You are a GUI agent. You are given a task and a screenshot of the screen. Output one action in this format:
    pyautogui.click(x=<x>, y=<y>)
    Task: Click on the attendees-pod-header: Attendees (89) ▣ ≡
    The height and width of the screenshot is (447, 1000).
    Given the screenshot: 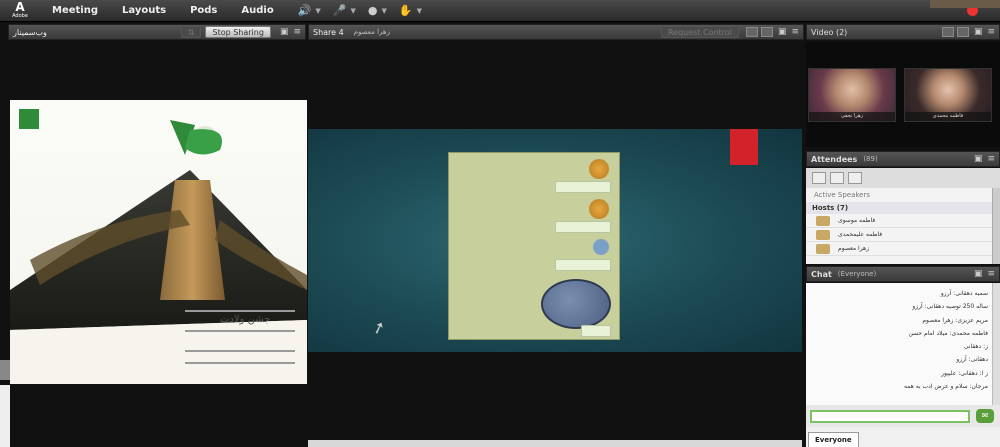 What is the action you would take?
    pyautogui.click(x=903, y=159)
    